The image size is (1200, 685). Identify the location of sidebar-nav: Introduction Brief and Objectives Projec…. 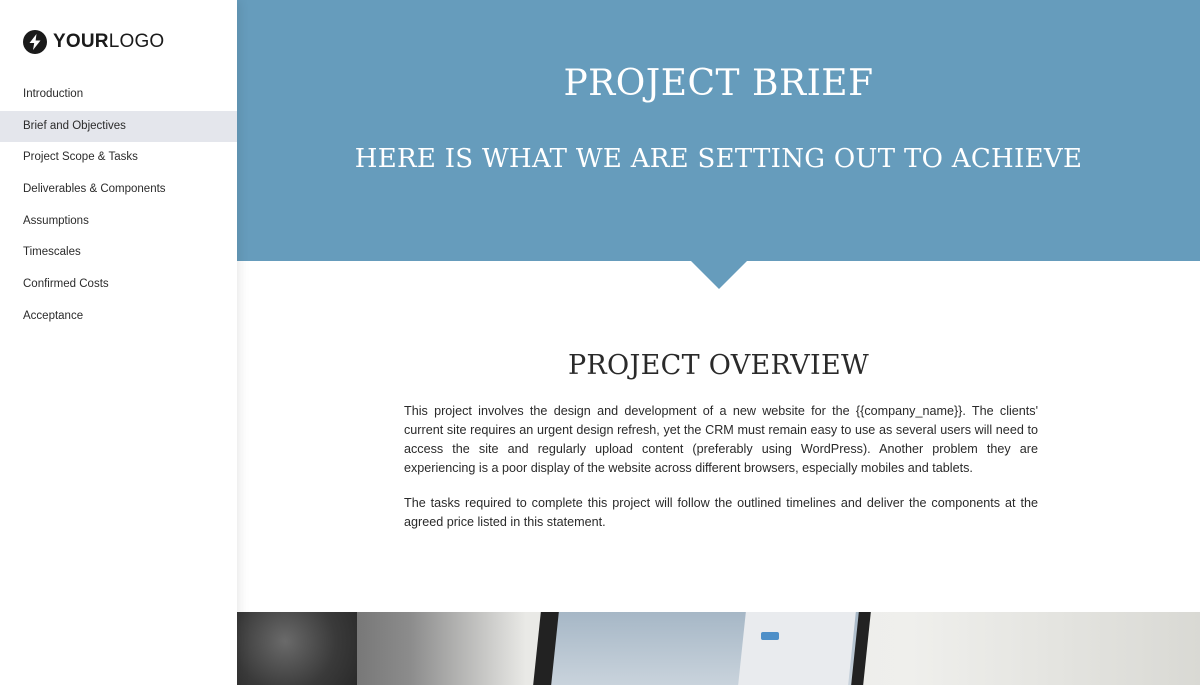
(118, 206).